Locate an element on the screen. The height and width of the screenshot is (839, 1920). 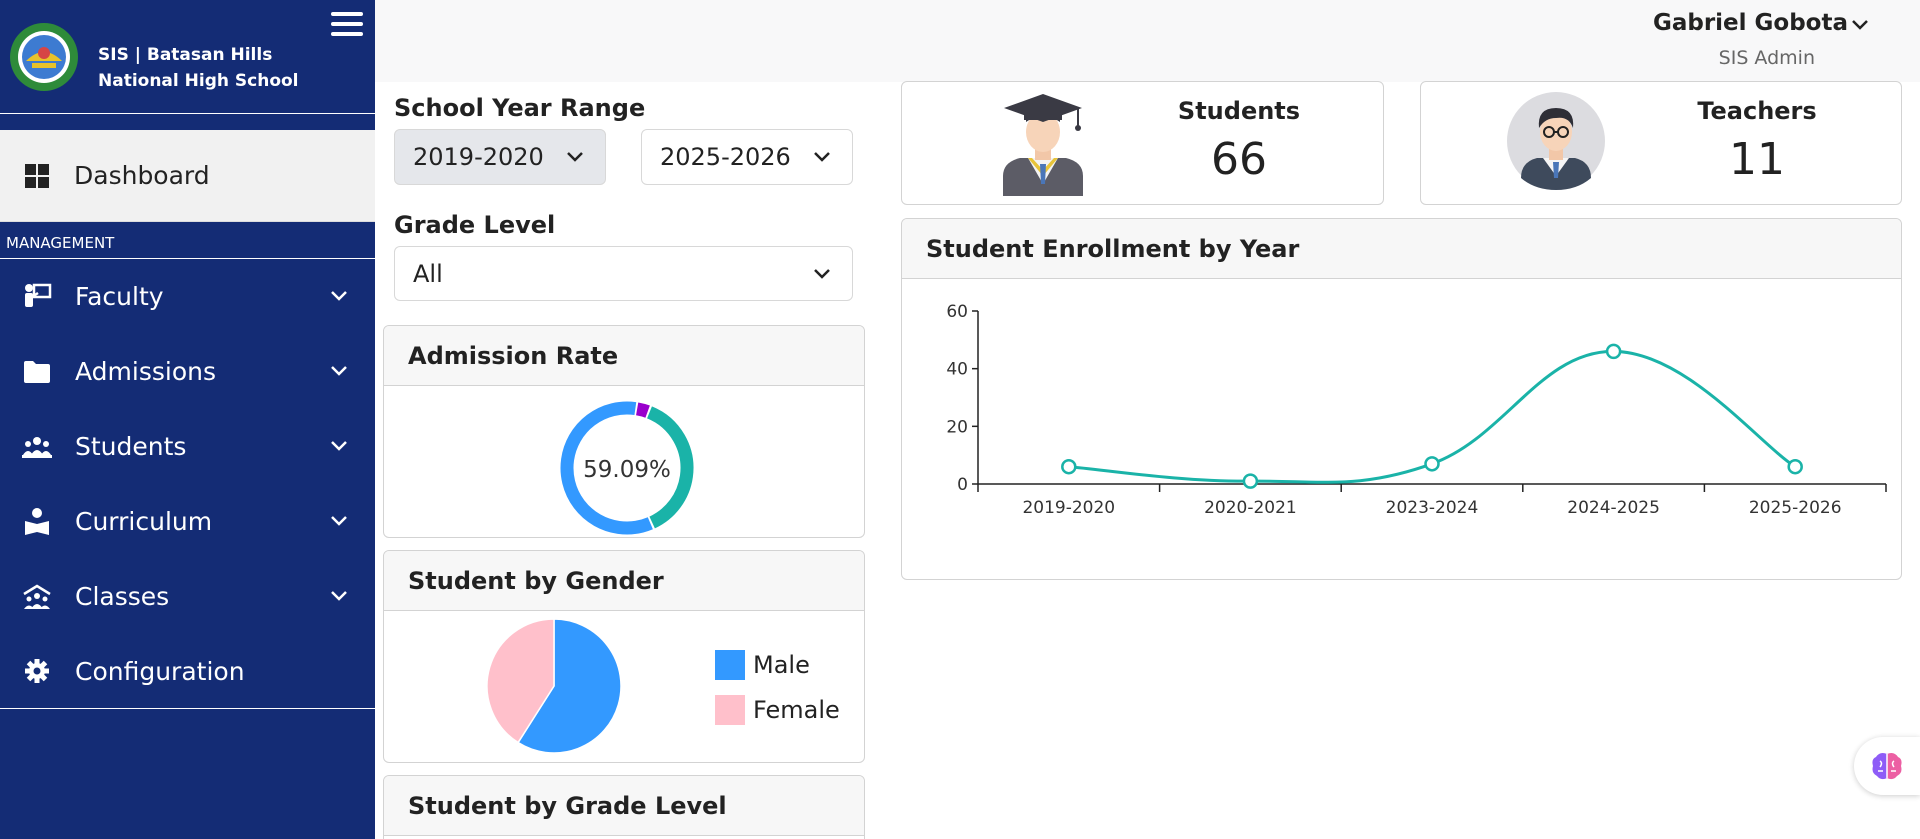
x-tick-label: 2025-2026 is located at coordinates (1795, 508).